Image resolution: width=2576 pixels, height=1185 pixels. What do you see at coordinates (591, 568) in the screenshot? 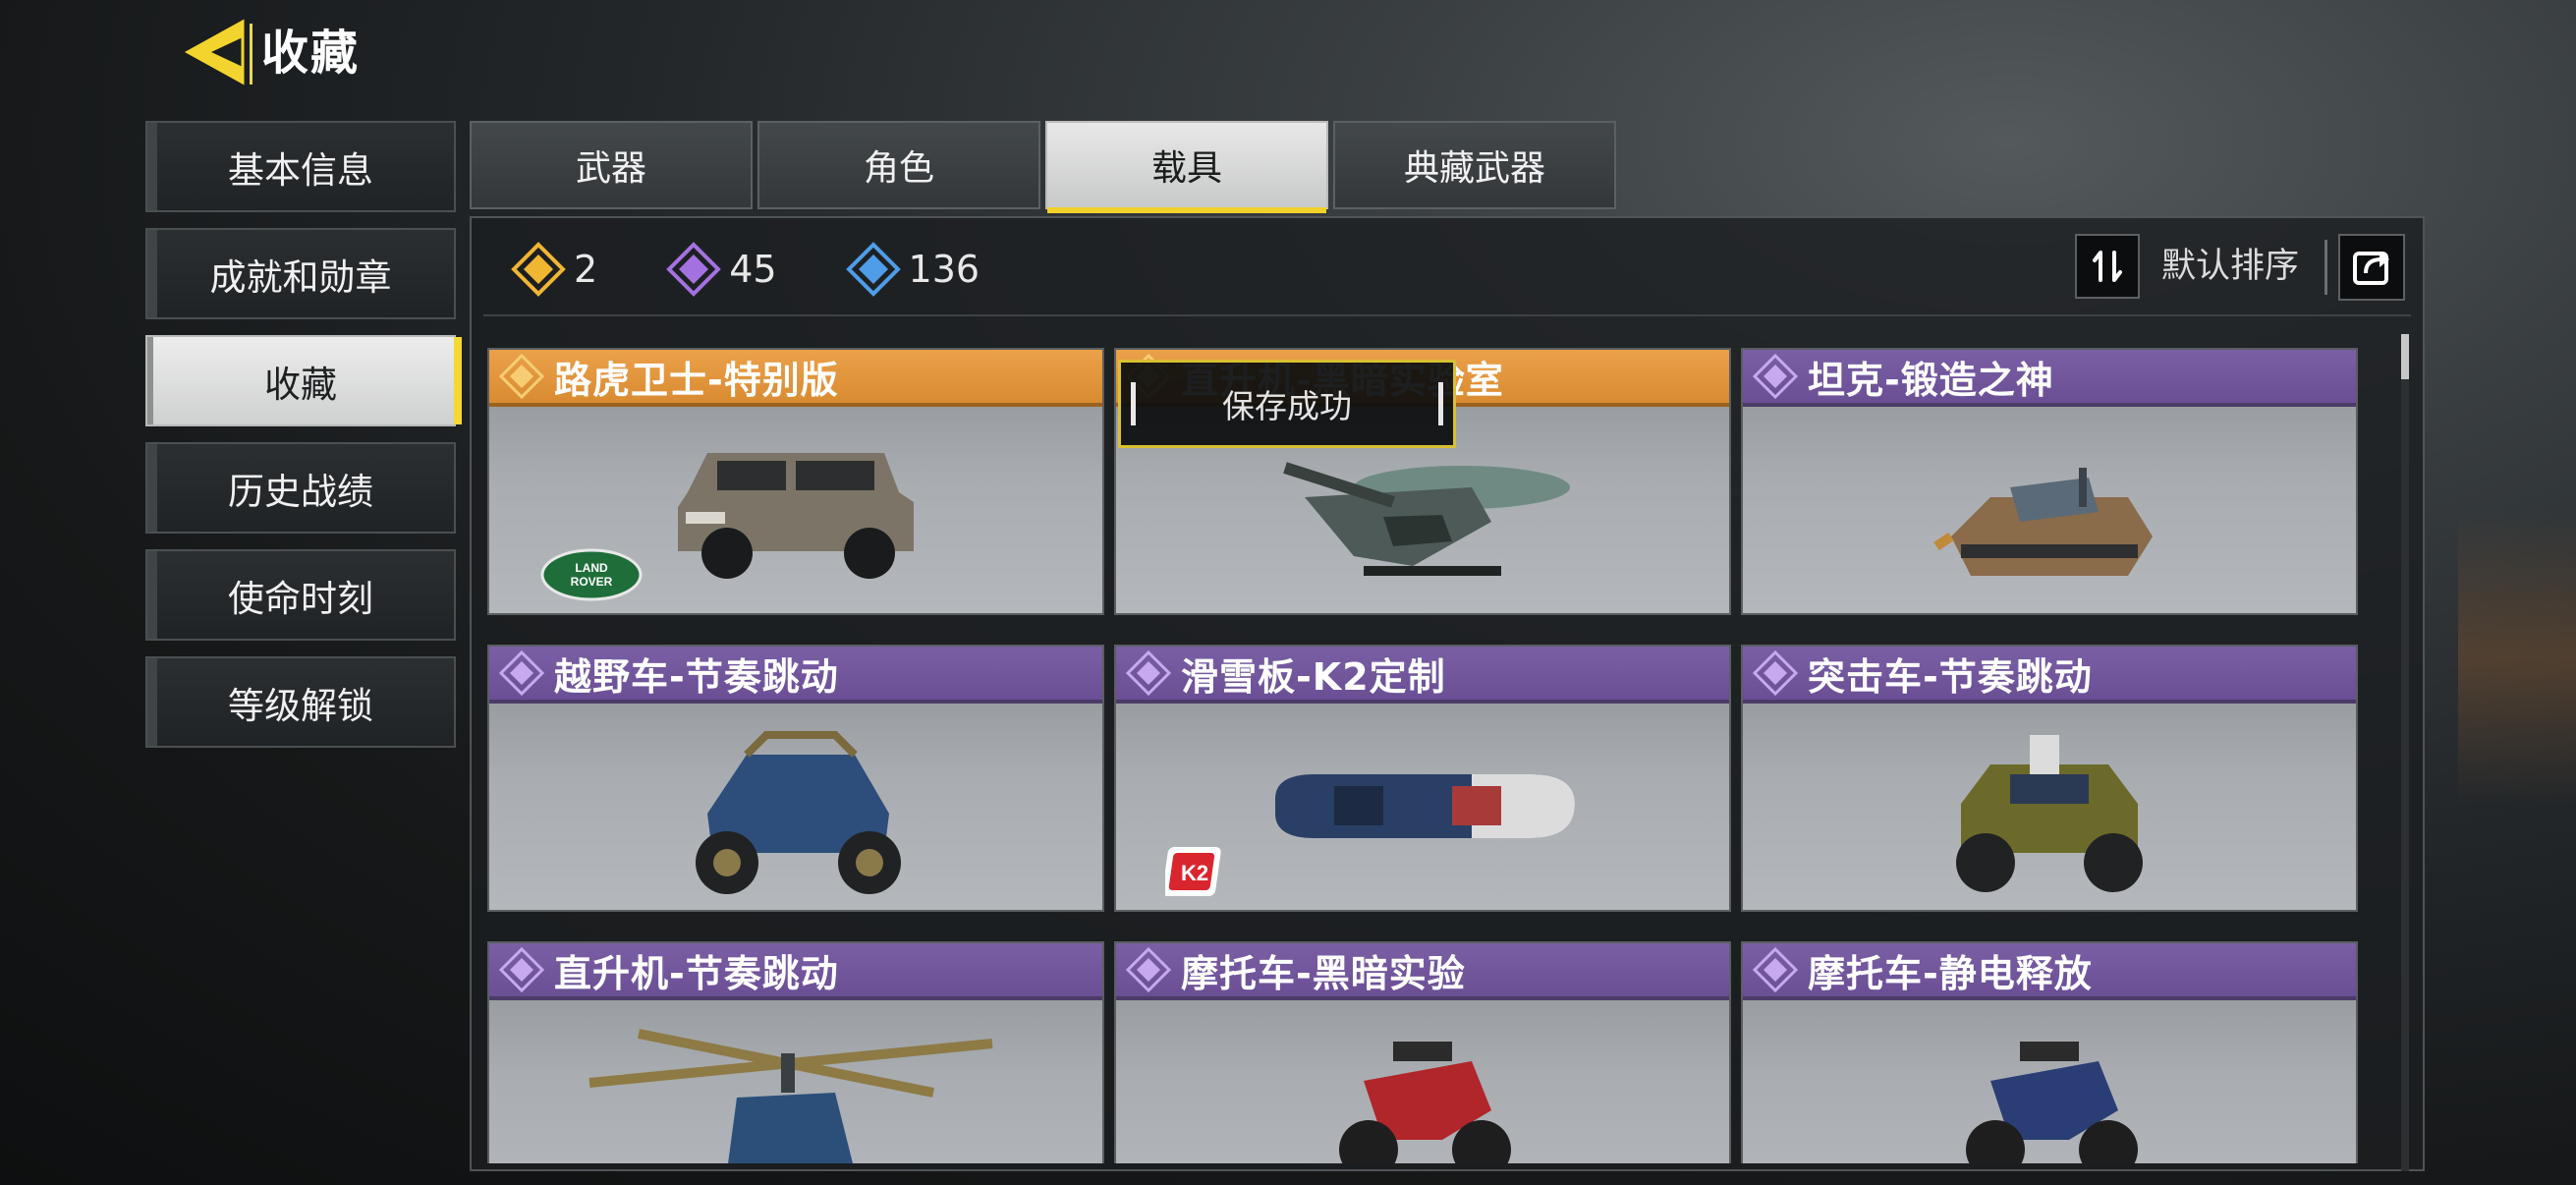
I see `svg-text: LAND` at bounding box center [591, 568].